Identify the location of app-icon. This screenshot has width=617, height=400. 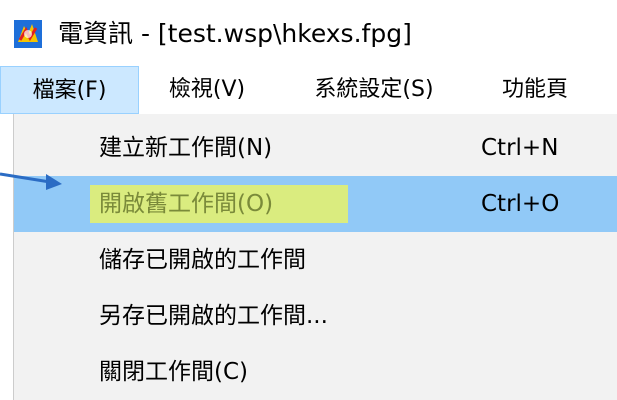
(28, 34).